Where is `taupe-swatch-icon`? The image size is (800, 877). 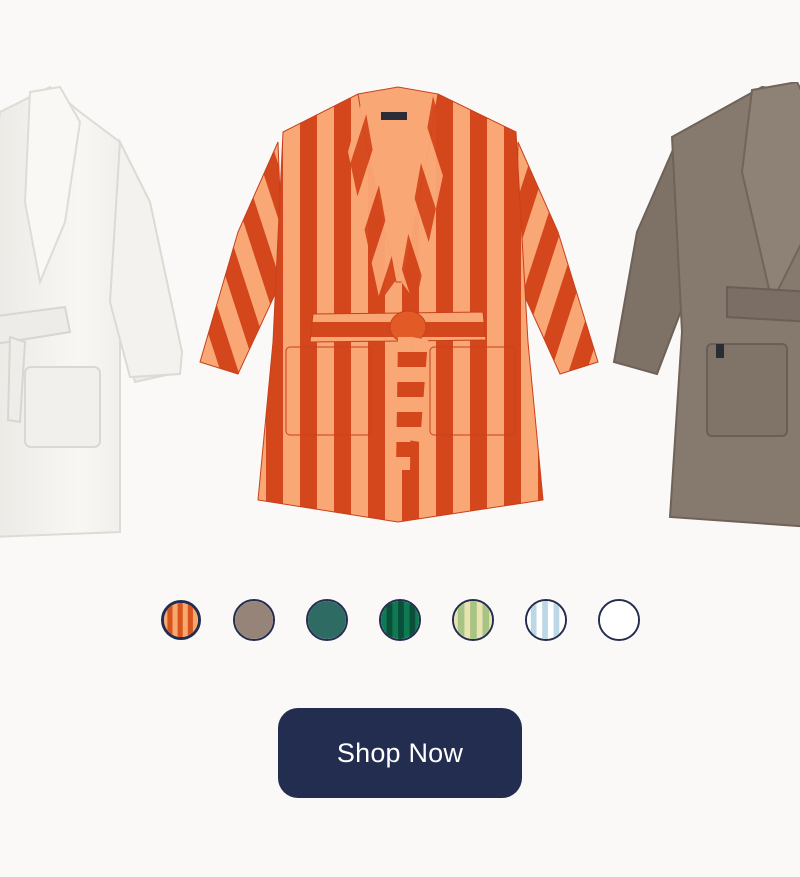 taupe-swatch-icon is located at coordinates (254, 620).